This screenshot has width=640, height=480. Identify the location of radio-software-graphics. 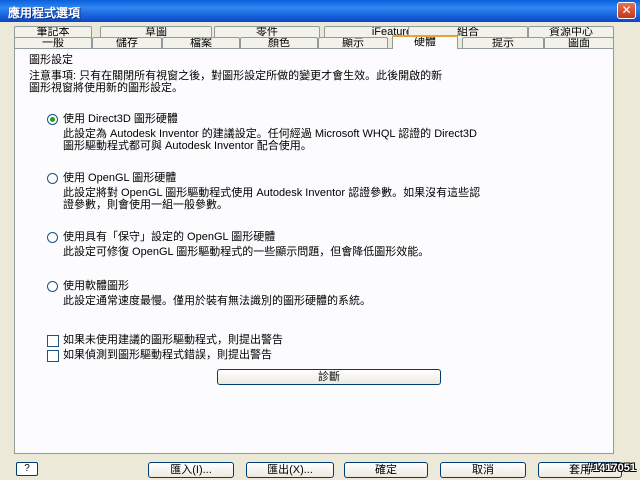
(52, 286).